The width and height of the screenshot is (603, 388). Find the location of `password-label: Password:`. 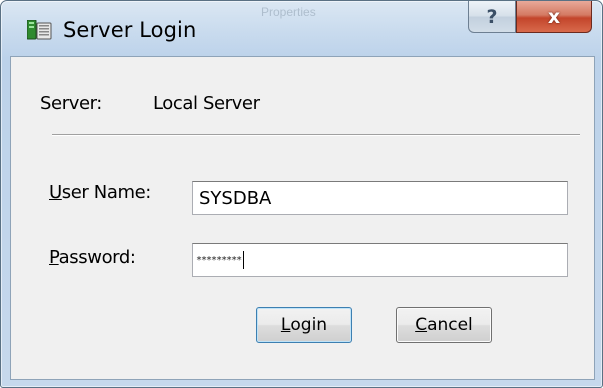

password-label: Password: is located at coordinates (92, 257).